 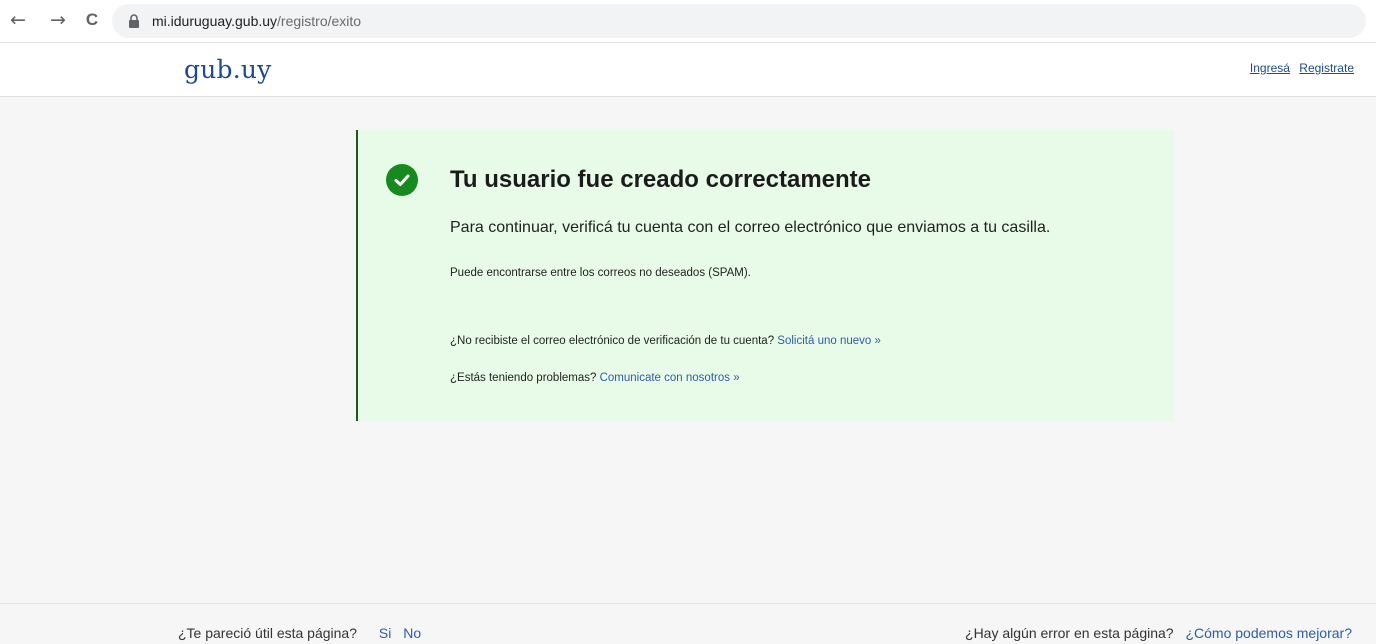 What do you see at coordinates (267, 633) in the screenshot?
I see `useful-question: ¿Te pareció útil esta página?` at bounding box center [267, 633].